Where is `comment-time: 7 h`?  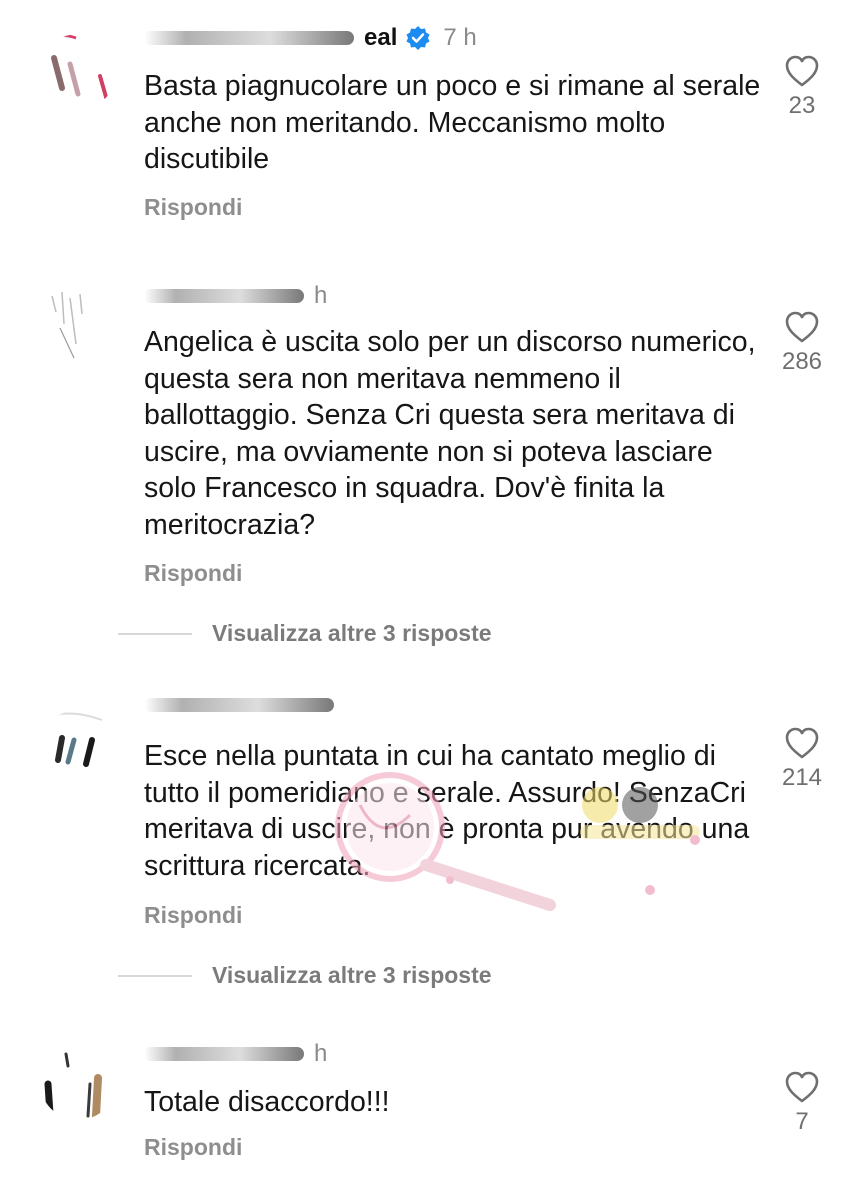
comment-time: 7 h is located at coordinates (460, 37).